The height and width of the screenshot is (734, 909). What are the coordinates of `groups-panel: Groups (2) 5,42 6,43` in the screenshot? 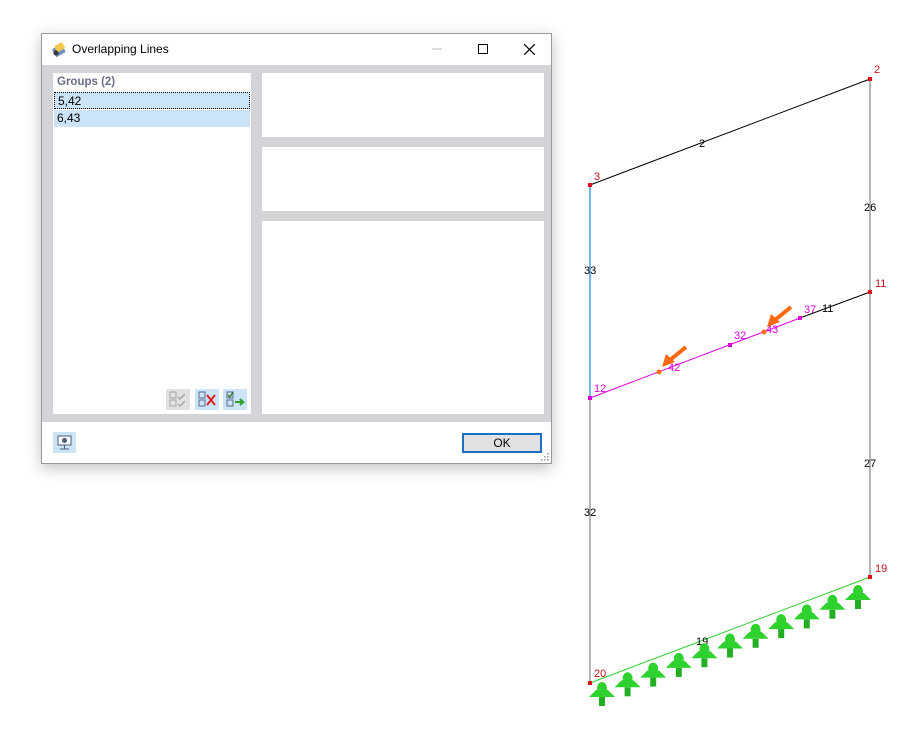 It's located at (152, 243).